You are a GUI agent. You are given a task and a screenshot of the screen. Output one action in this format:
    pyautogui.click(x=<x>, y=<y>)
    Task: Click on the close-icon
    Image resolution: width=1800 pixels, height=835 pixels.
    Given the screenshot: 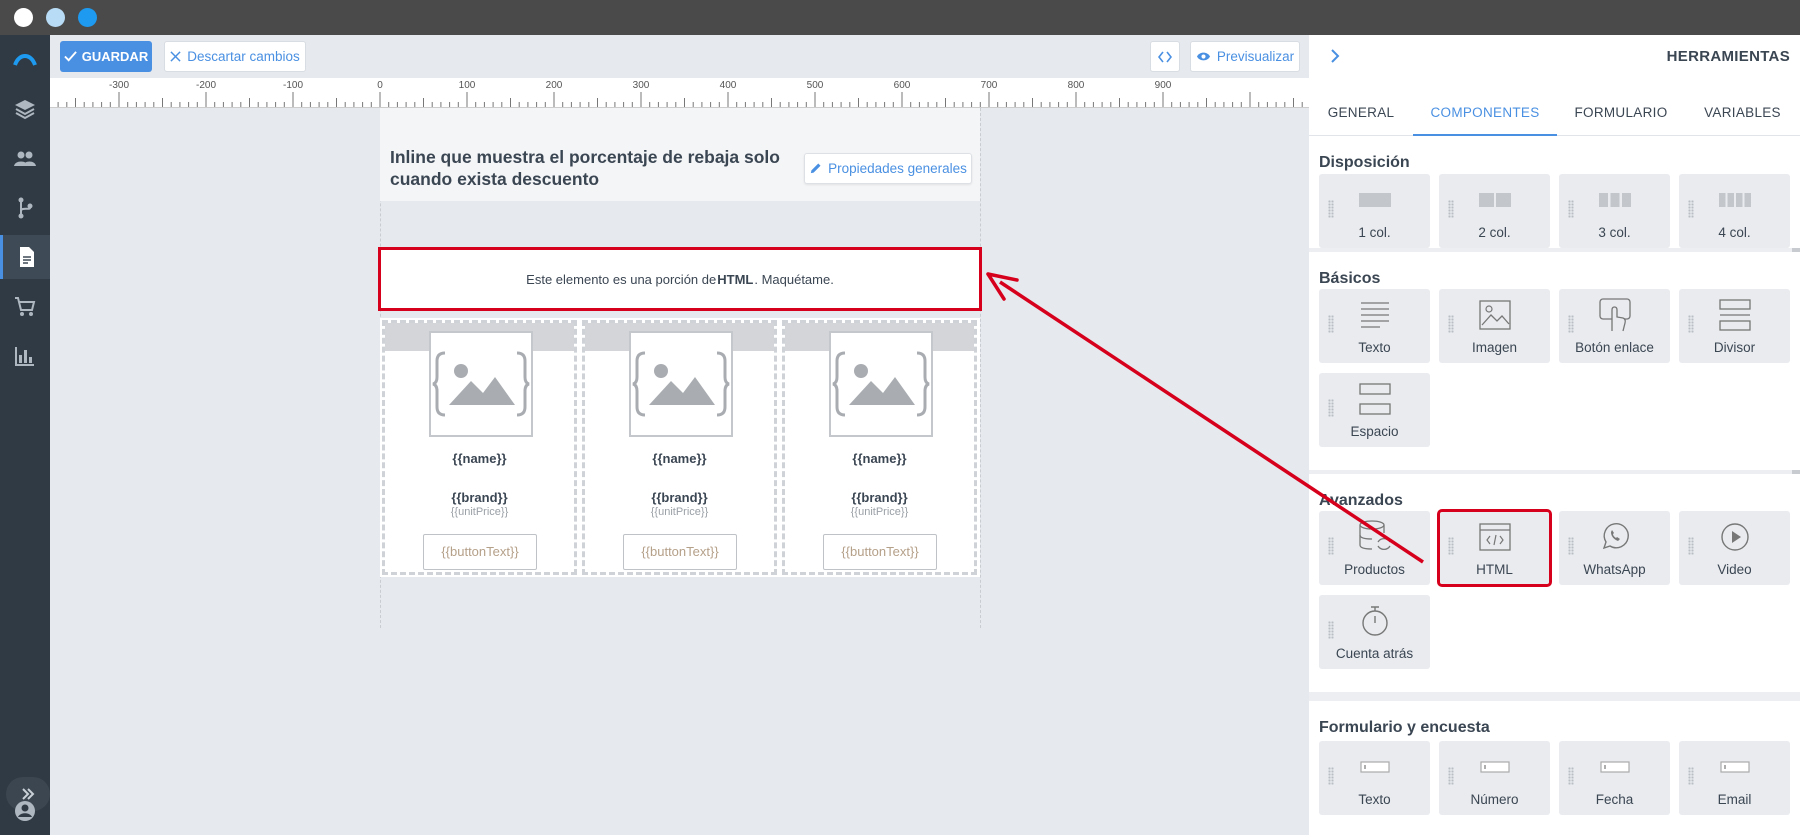 What is the action you would take?
    pyautogui.click(x=175, y=56)
    